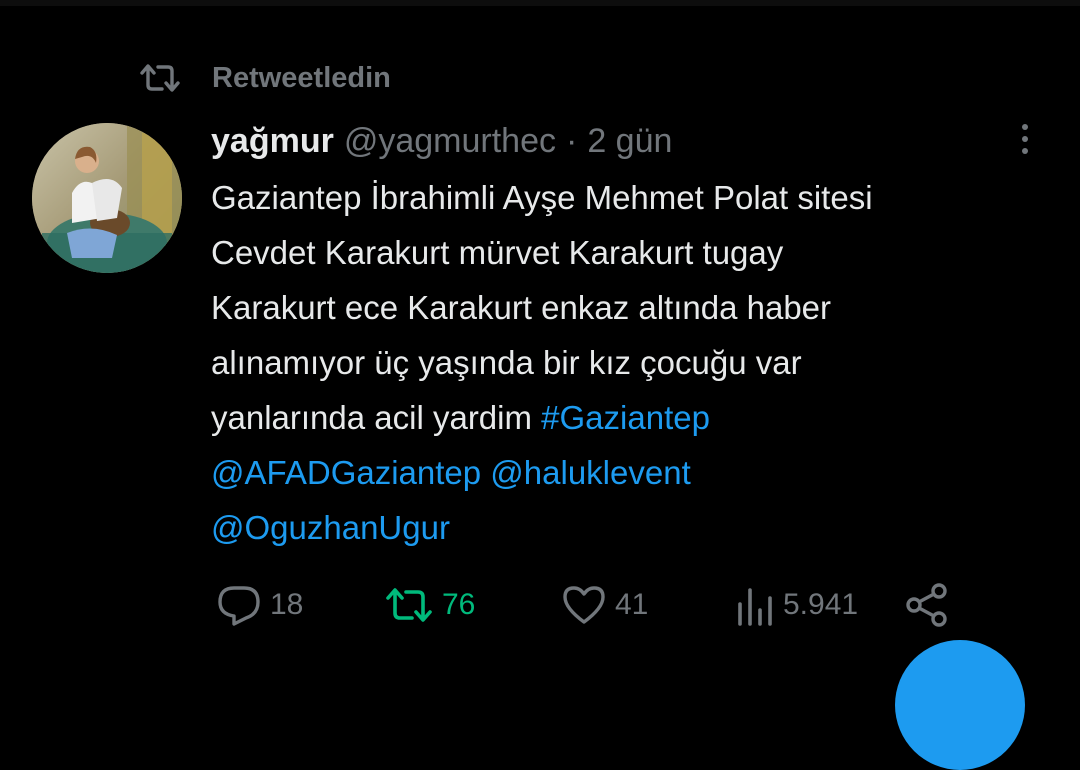  I want to click on retweet-count: 76, so click(459, 604).